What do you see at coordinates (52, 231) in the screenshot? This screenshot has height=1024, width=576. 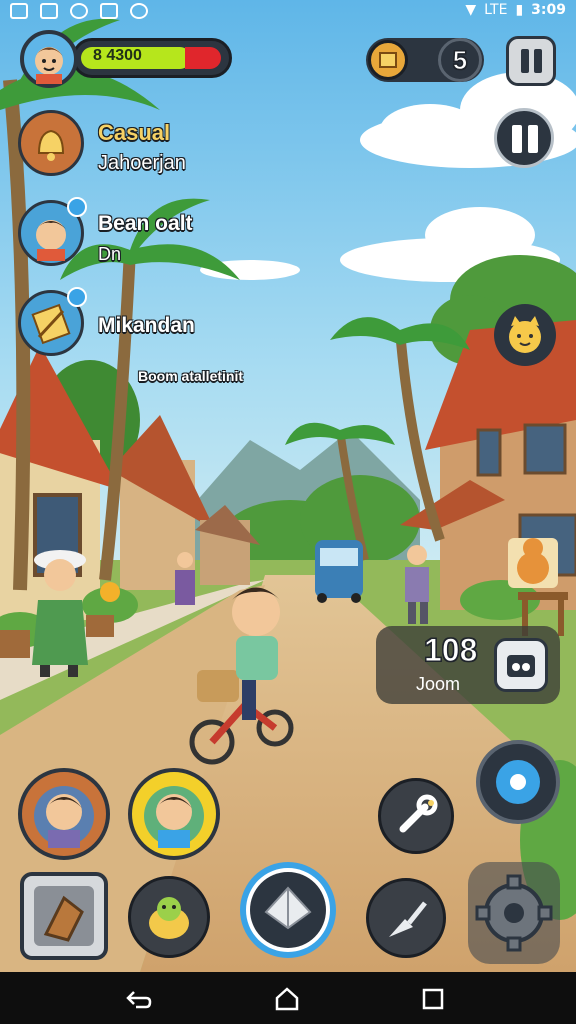 I see `quest-icon-bean` at bounding box center [52, 231].